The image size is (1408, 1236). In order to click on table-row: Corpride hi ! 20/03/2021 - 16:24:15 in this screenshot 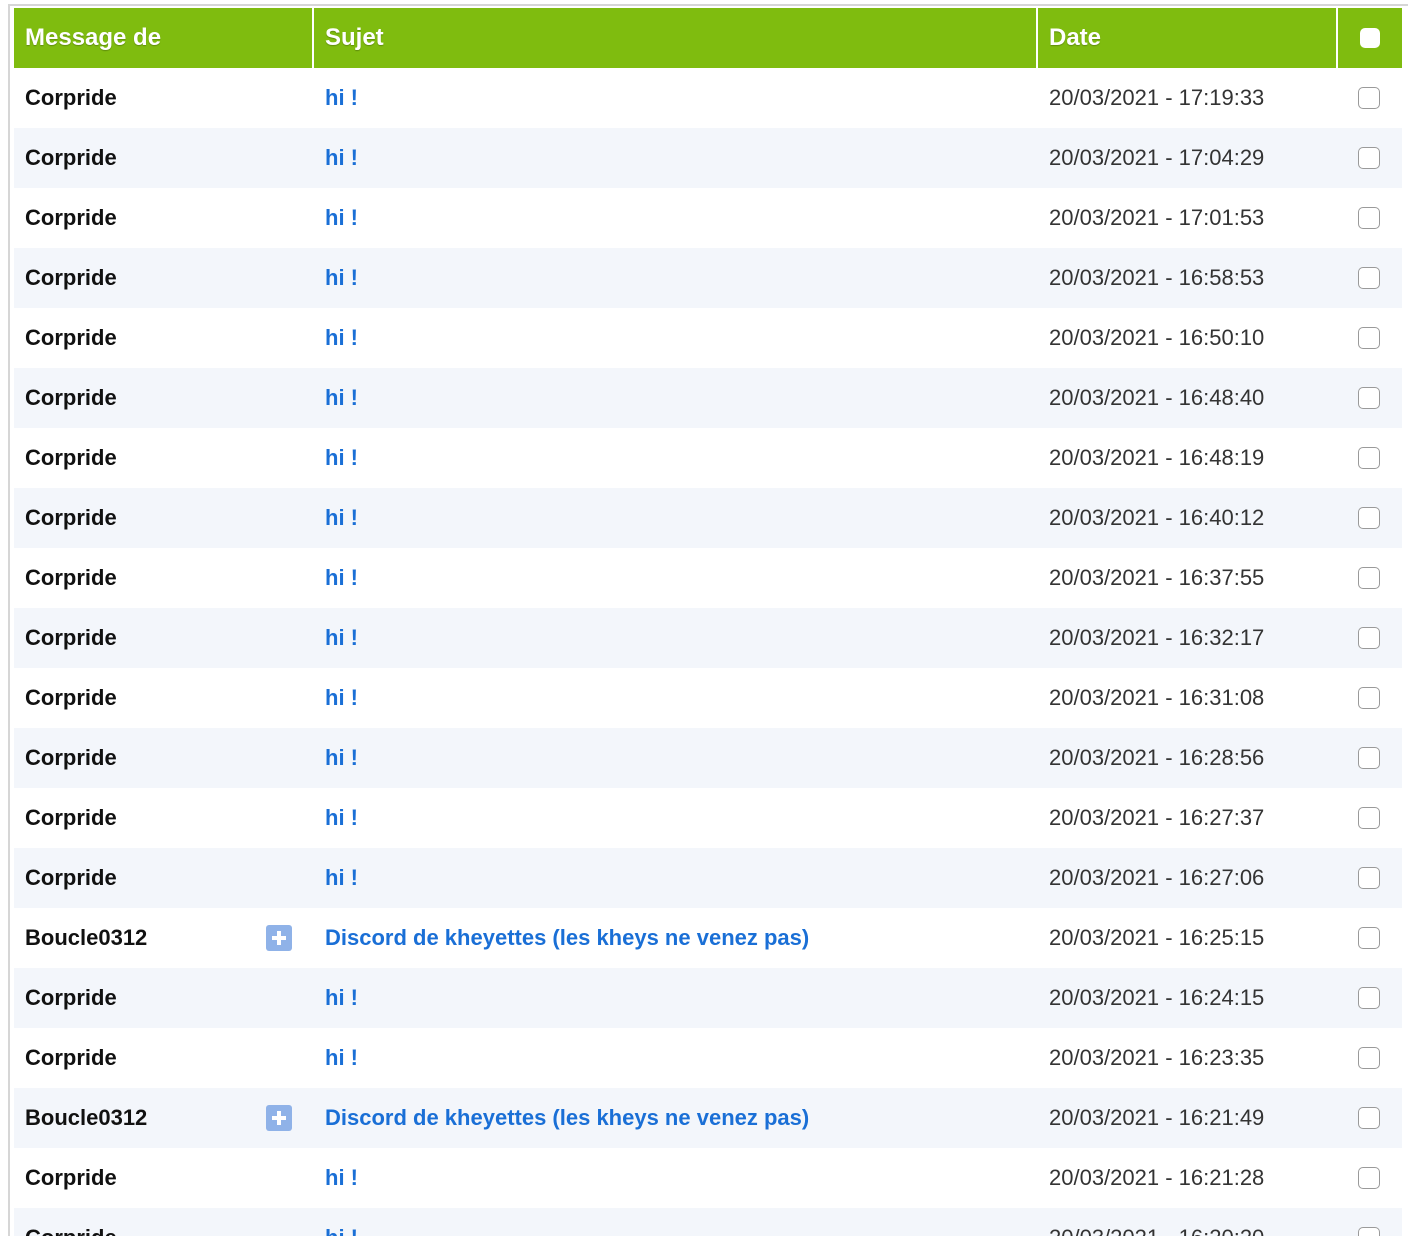, I will do `click(708, 998)`.